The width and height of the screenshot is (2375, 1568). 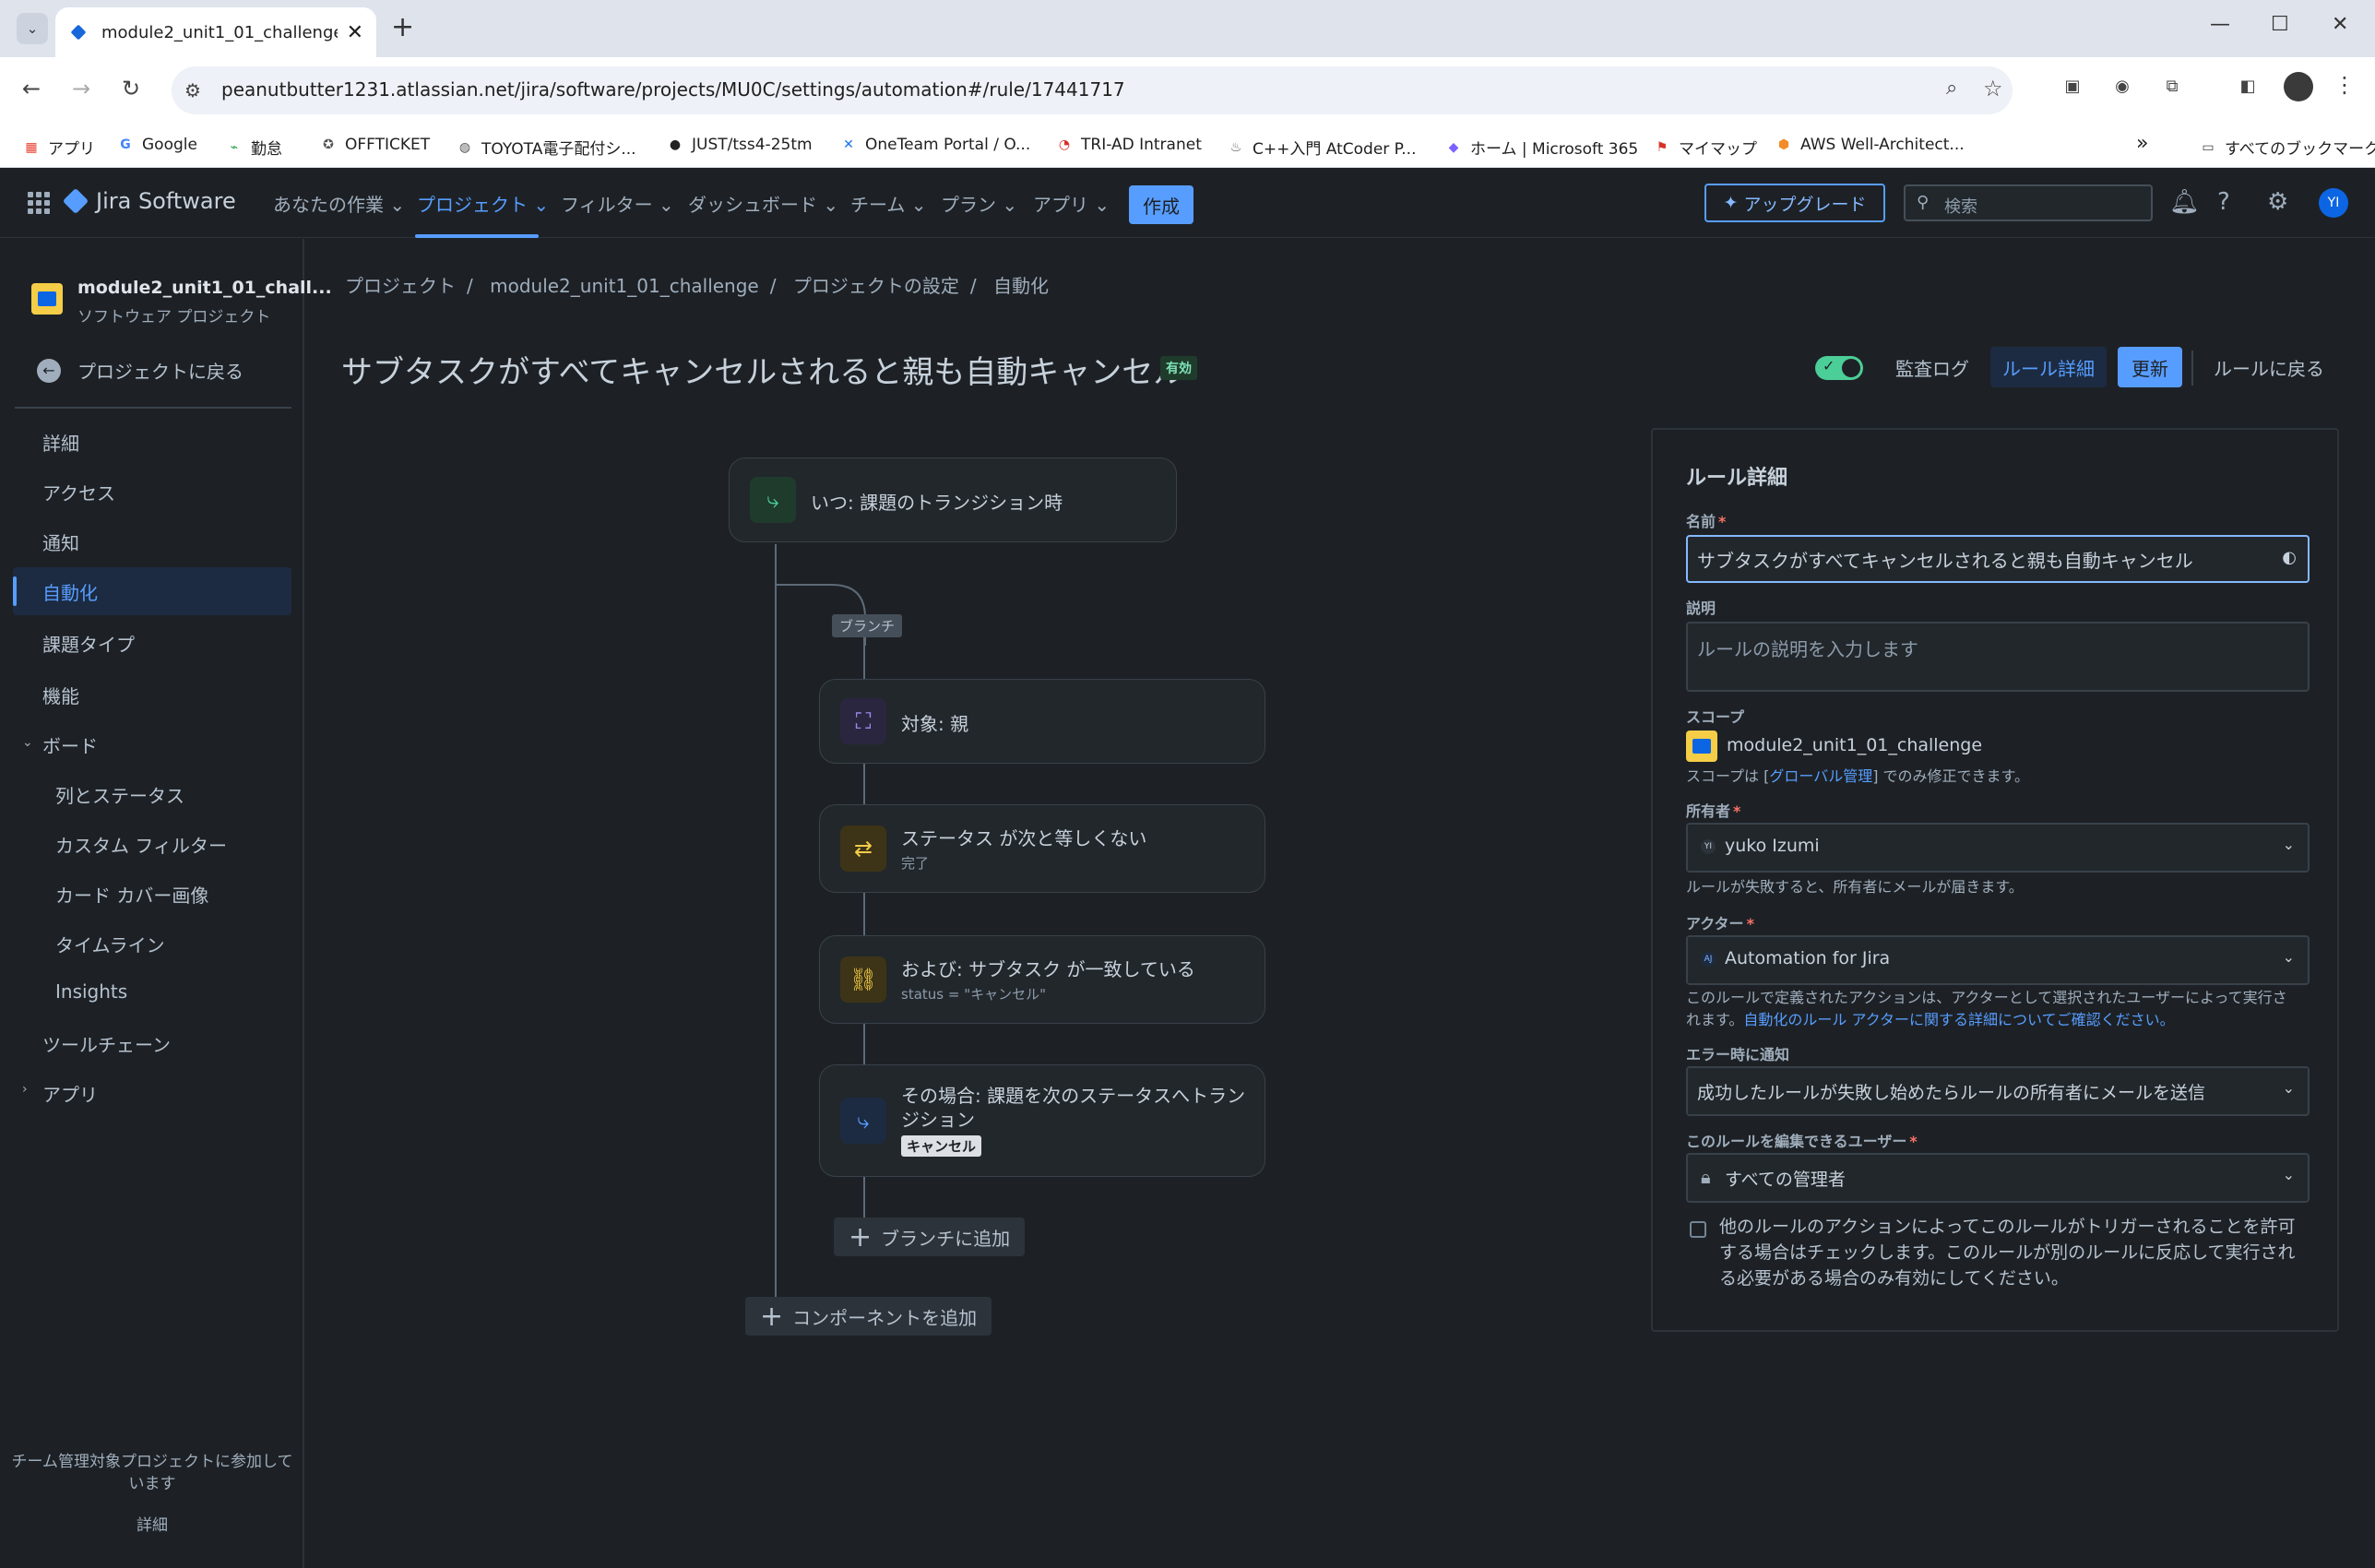 What do you see at coordinates (2340, 24) in the screenshot?
I see `window-close-icon: ✕` at bounding box center [2340, 24].